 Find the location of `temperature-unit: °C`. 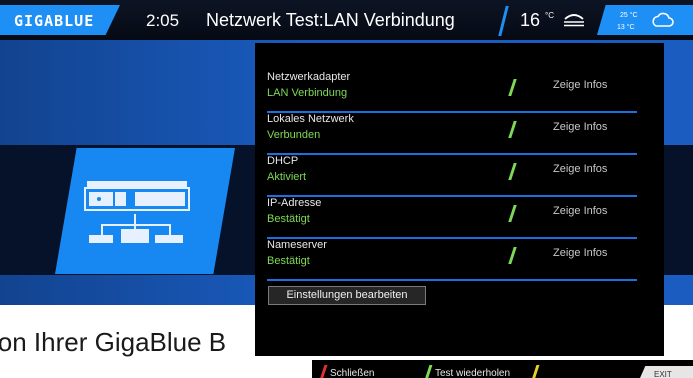

temperature-unit: °C is located at coordinates (549, 15).